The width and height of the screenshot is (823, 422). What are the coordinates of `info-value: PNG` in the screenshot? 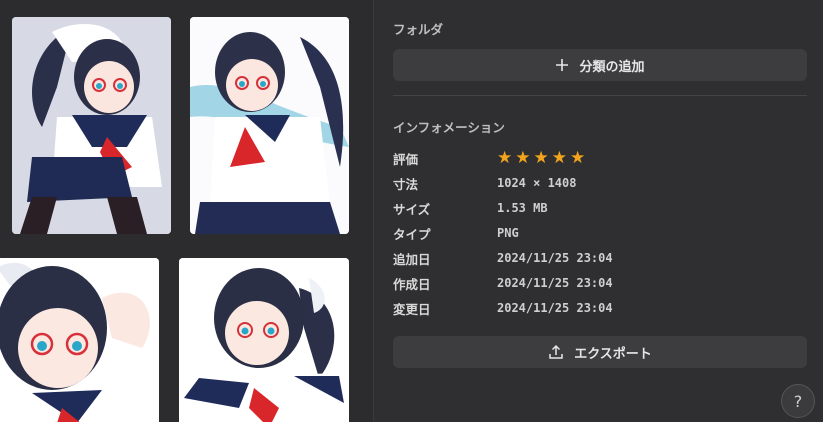 It's located at (508, 233).